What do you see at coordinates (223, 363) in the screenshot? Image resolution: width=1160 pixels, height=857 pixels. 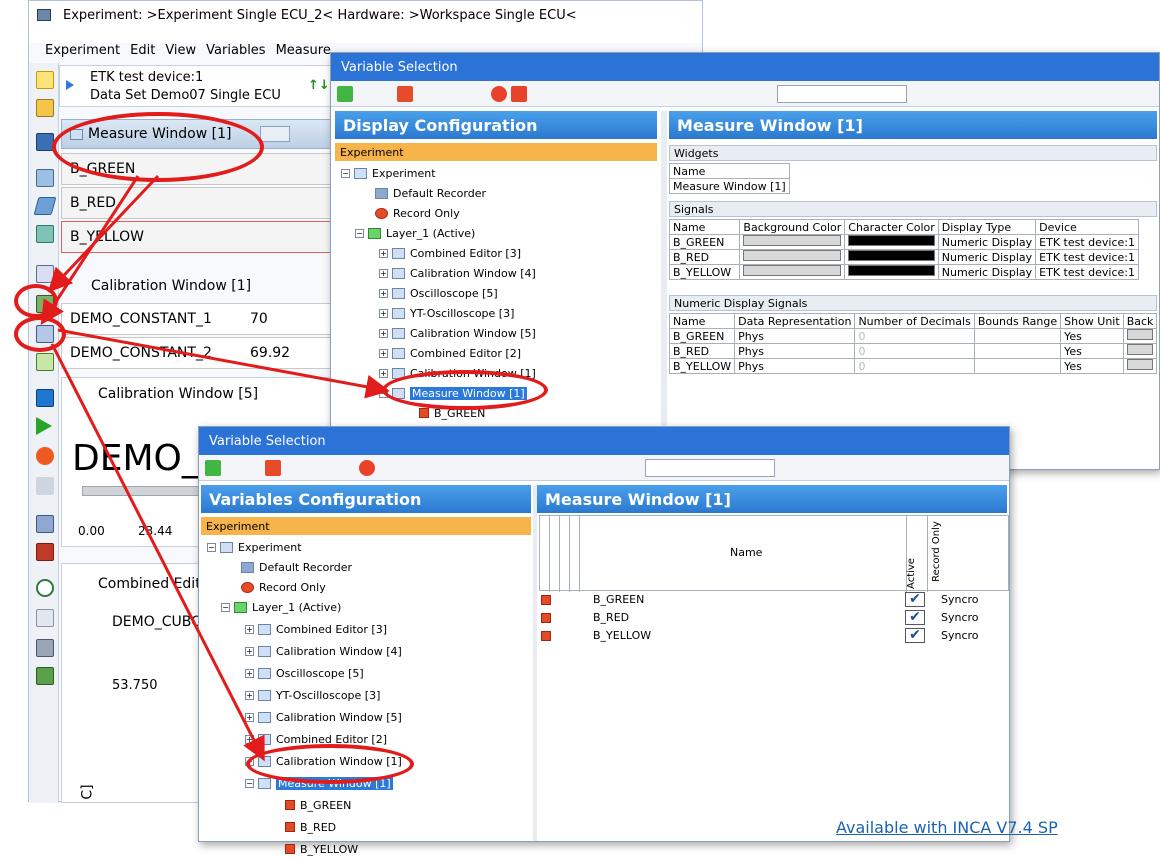 I see `arrow-to-vs1-tree` at bounding box center [223, 363].